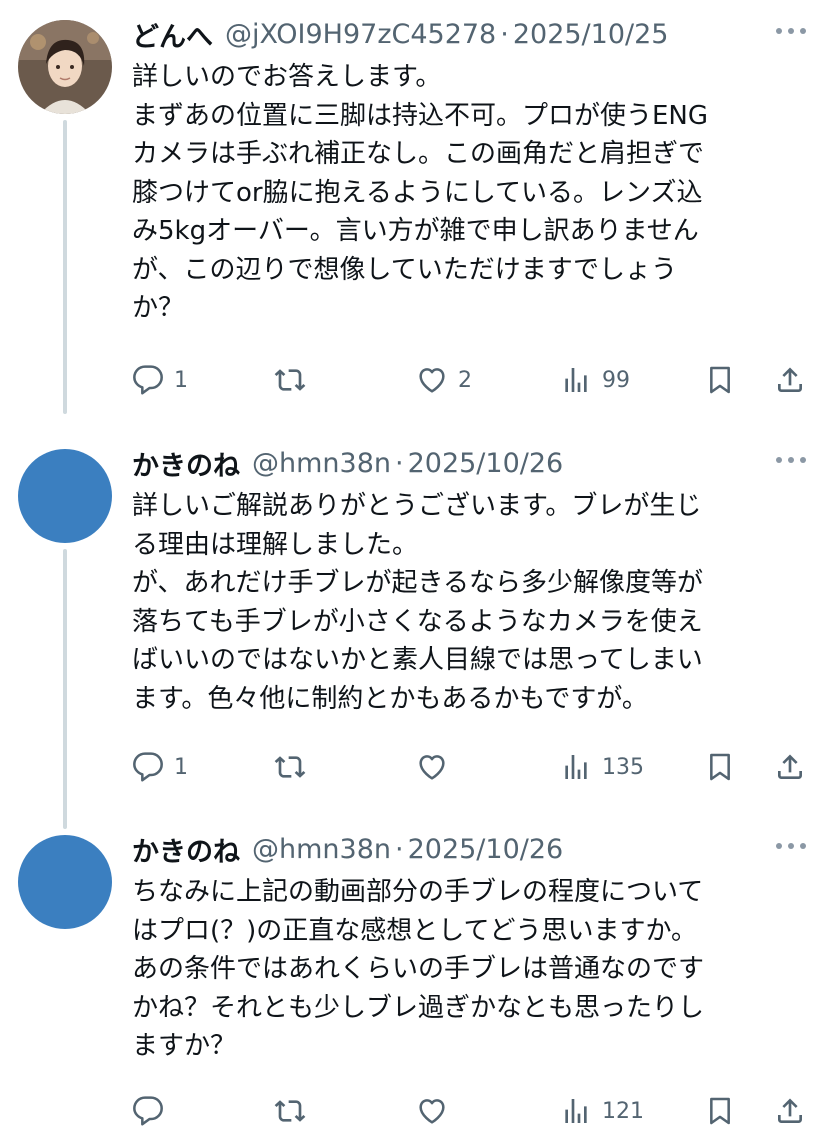 The image size is (828, 1148). I want to click on text-line: 詳しいご解説ありがとうございます。ブレが生じ, so click(417, 506).